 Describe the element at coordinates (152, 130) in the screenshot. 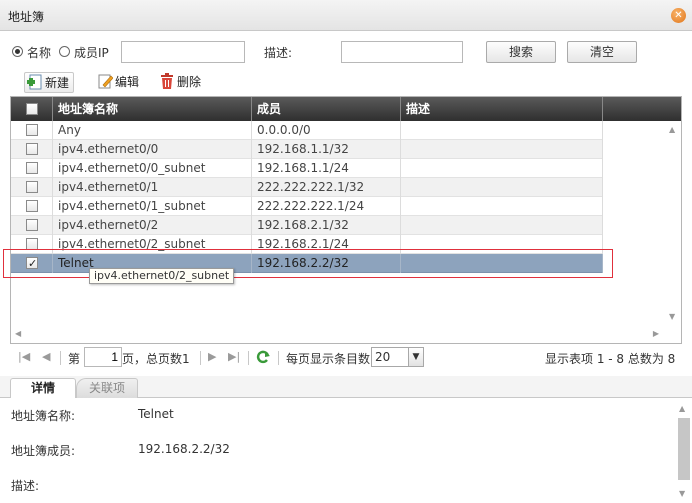

I see `cell-name: Any` at that location.